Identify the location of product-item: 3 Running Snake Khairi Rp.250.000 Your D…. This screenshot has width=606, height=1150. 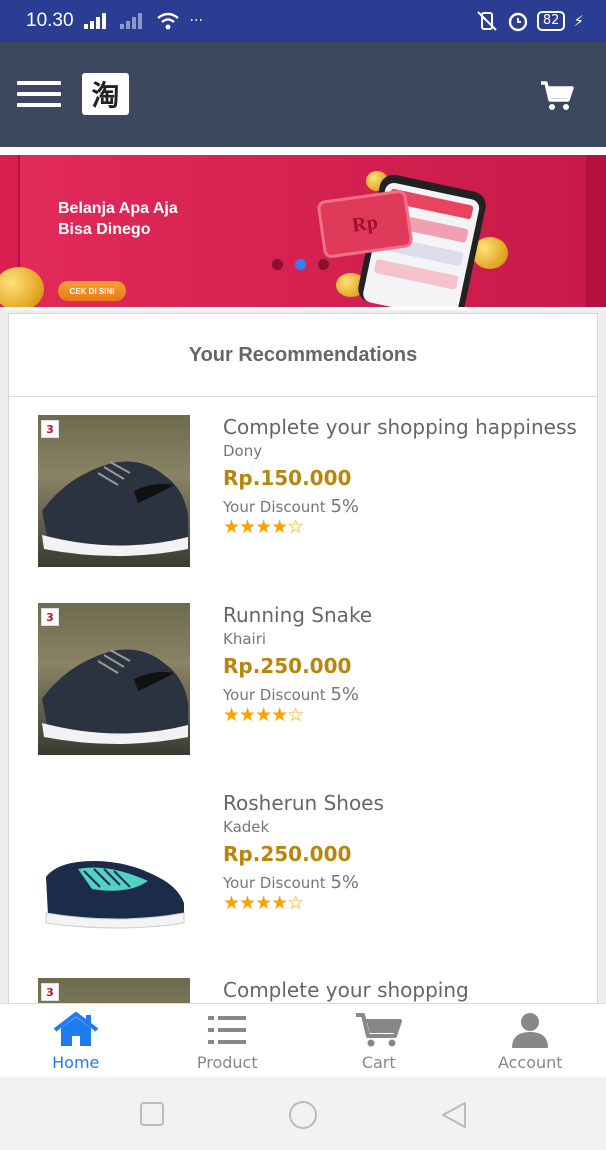
(303, 688).